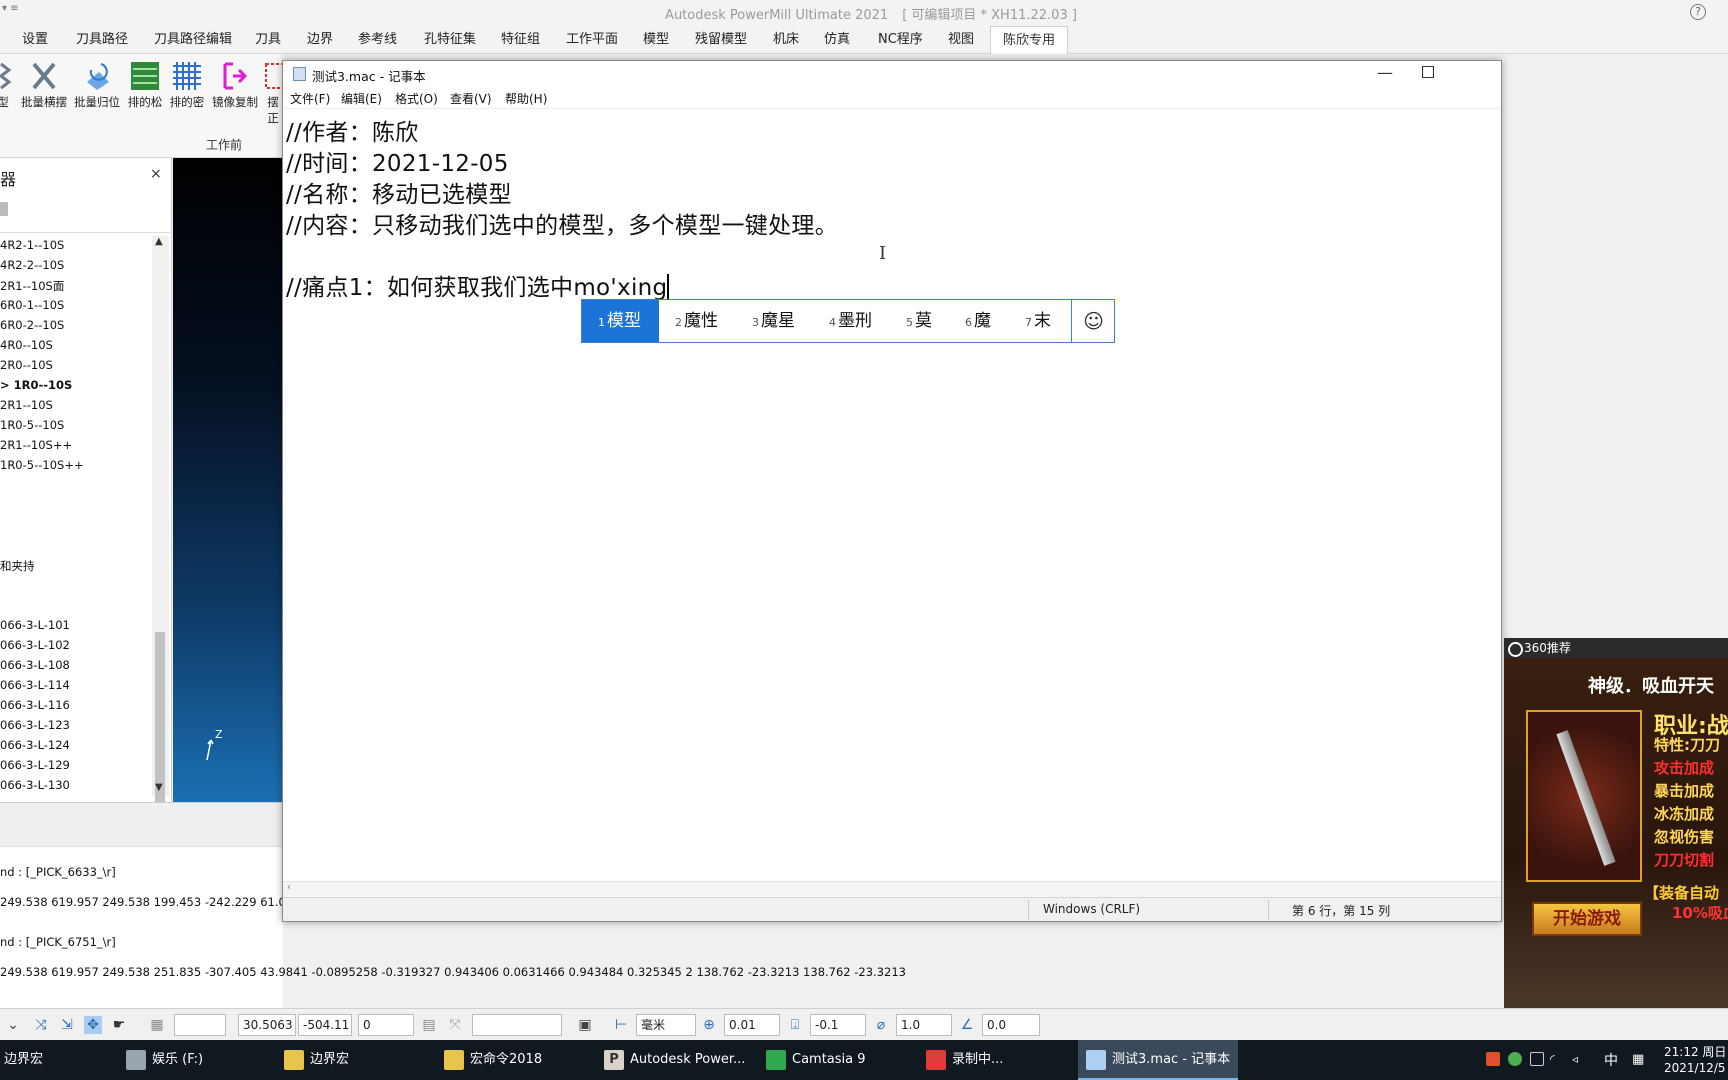 Image resolution: width=1728 pixels, height=1080 pixels. Describe the element at coordinates (850, 321) in the screenshot. I see `ime-candidate: 4 墨刑` at that location.